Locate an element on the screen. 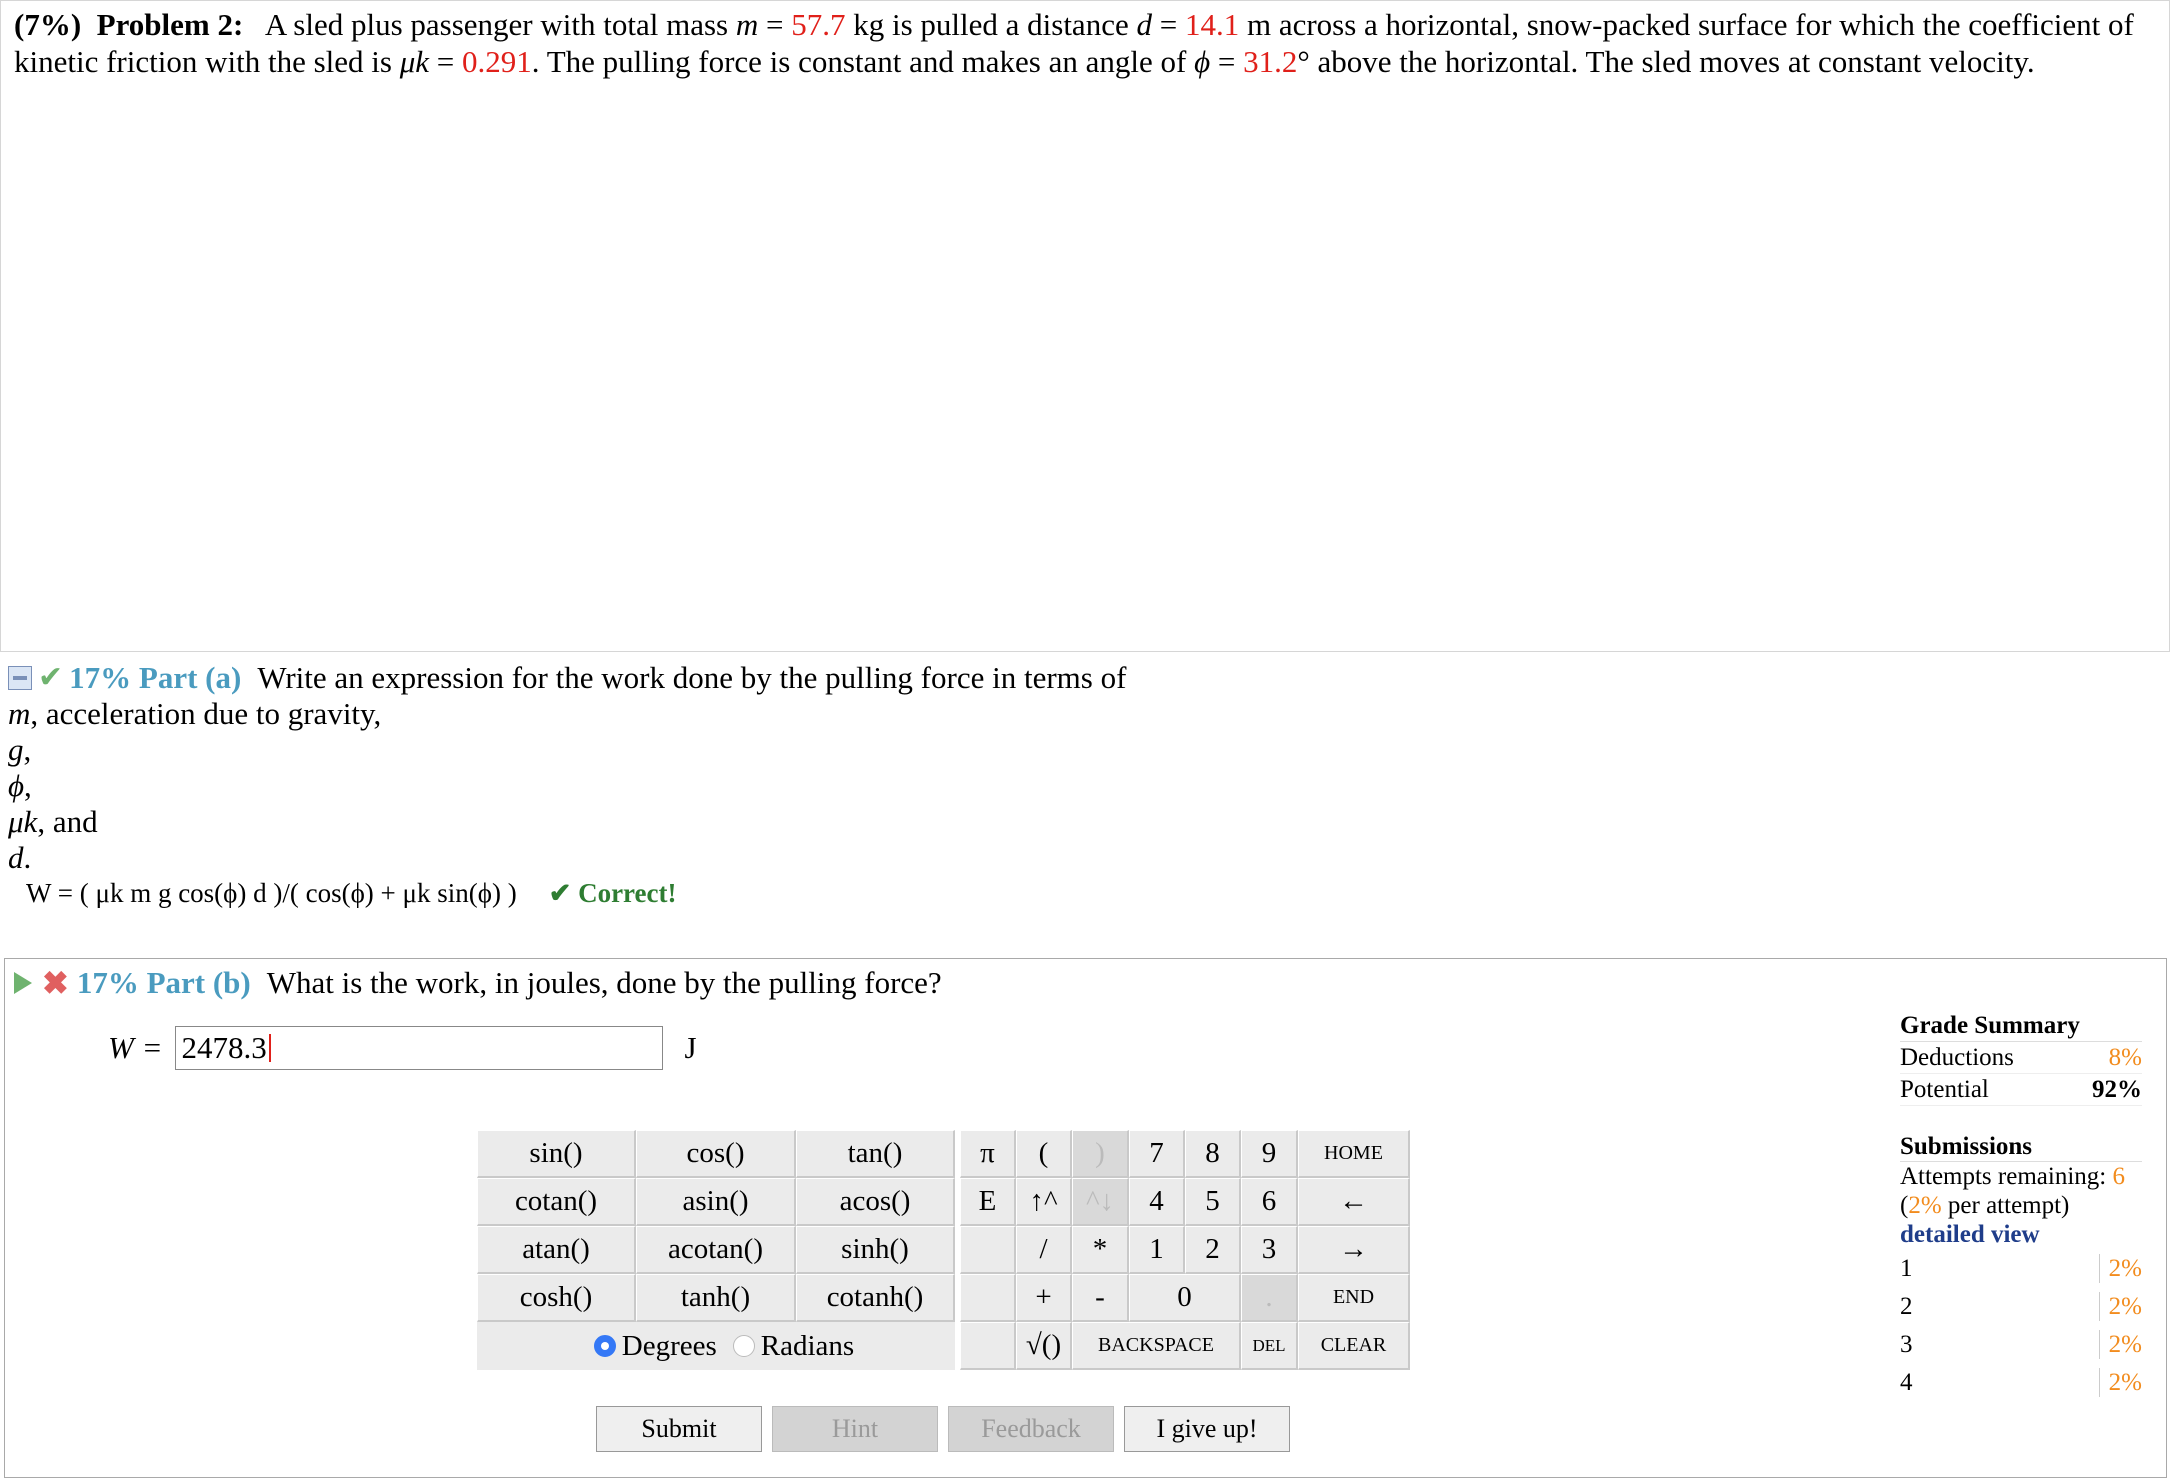 This screenshot has width=2172, height=1478. key-4: 4 is located at coordinates (1157, 1202).